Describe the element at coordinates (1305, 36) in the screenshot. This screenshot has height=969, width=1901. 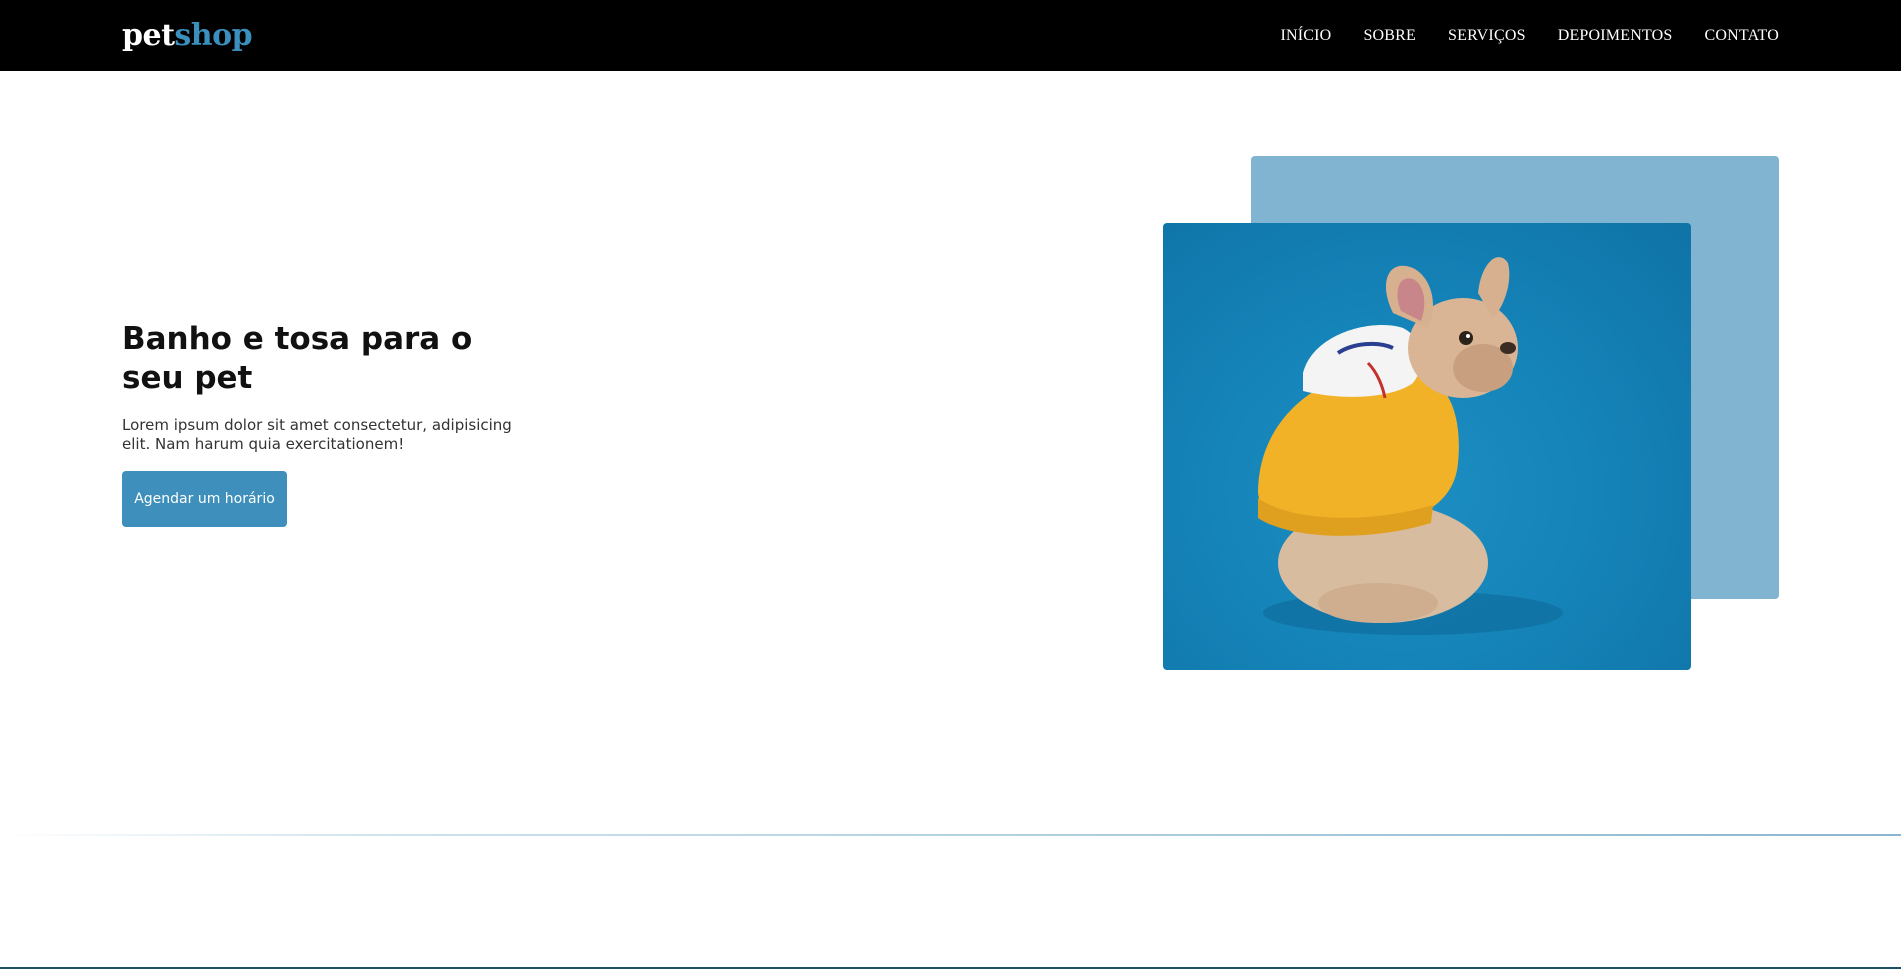
I see `nav-inicio: INÍCIO` at that location.